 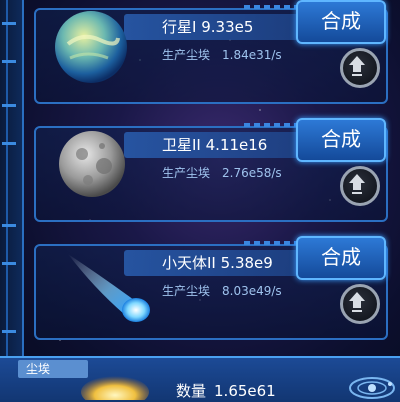 I want to click on production-line: 生产尘埃 2.76e58/s, so click(x=222, y=172).